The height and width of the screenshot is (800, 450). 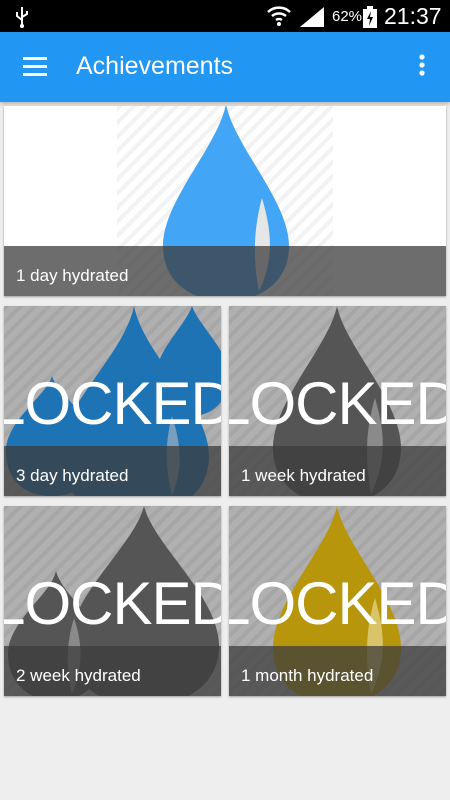 I want to click on battery-percent: 62%, so click(x=347, y=16).